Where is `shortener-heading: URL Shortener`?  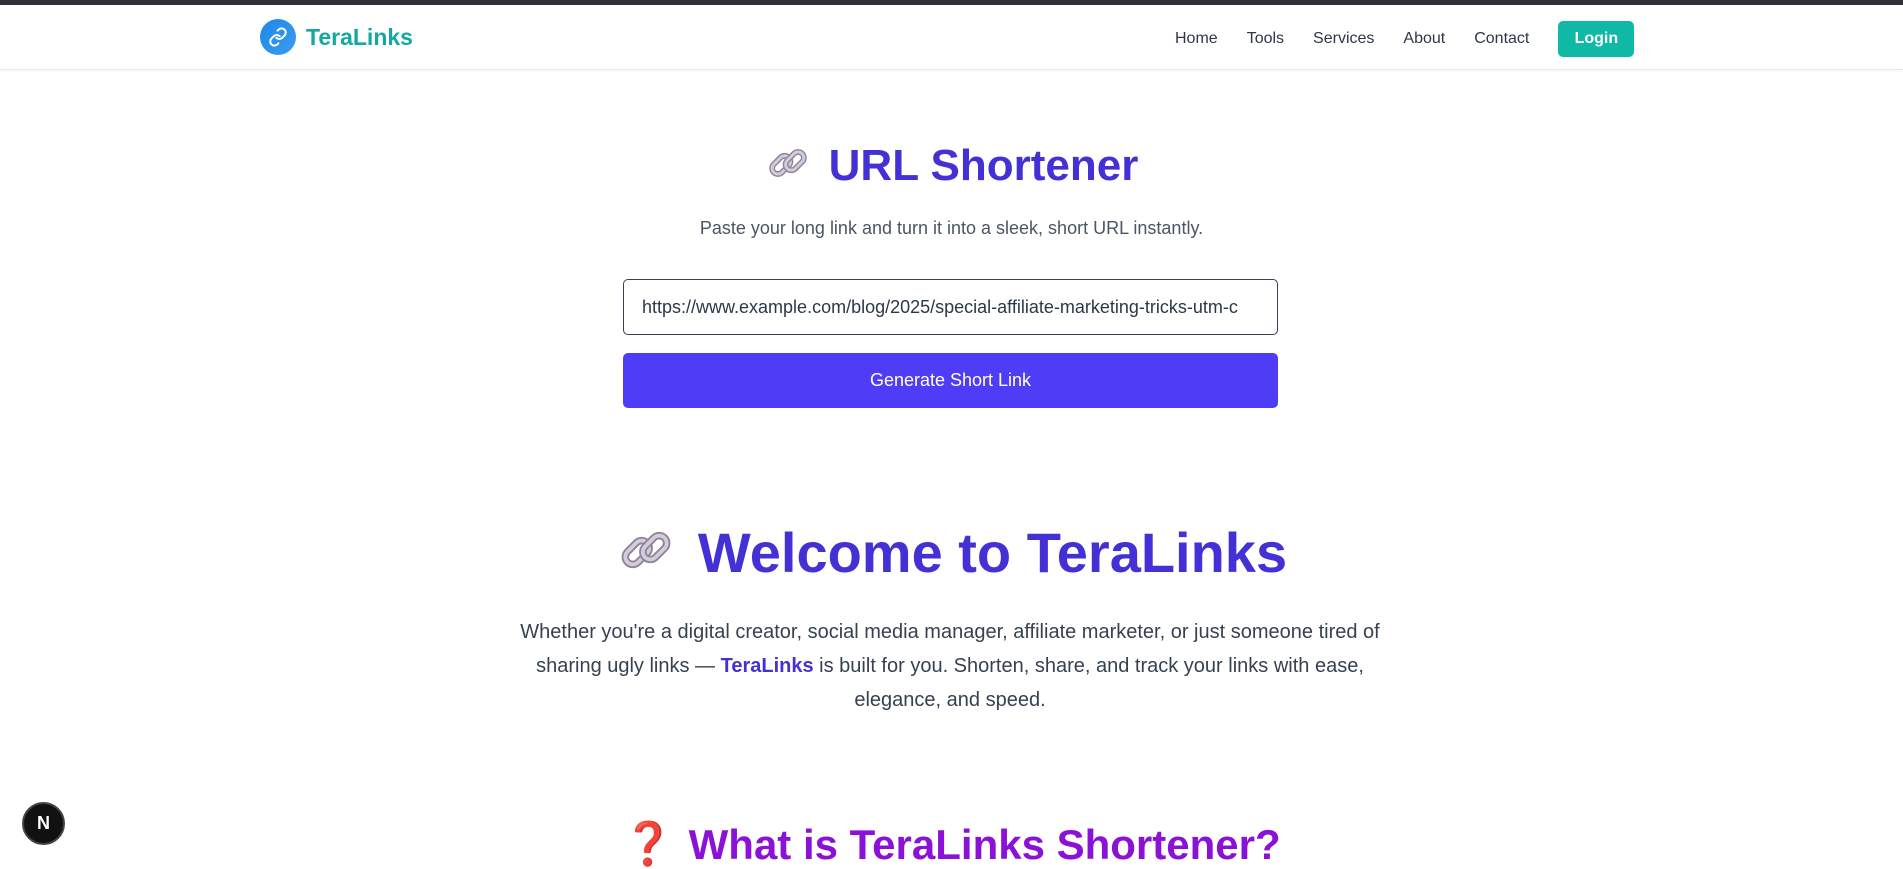 shortener-heading: URL Shortener is located at coordinates (951, 165).